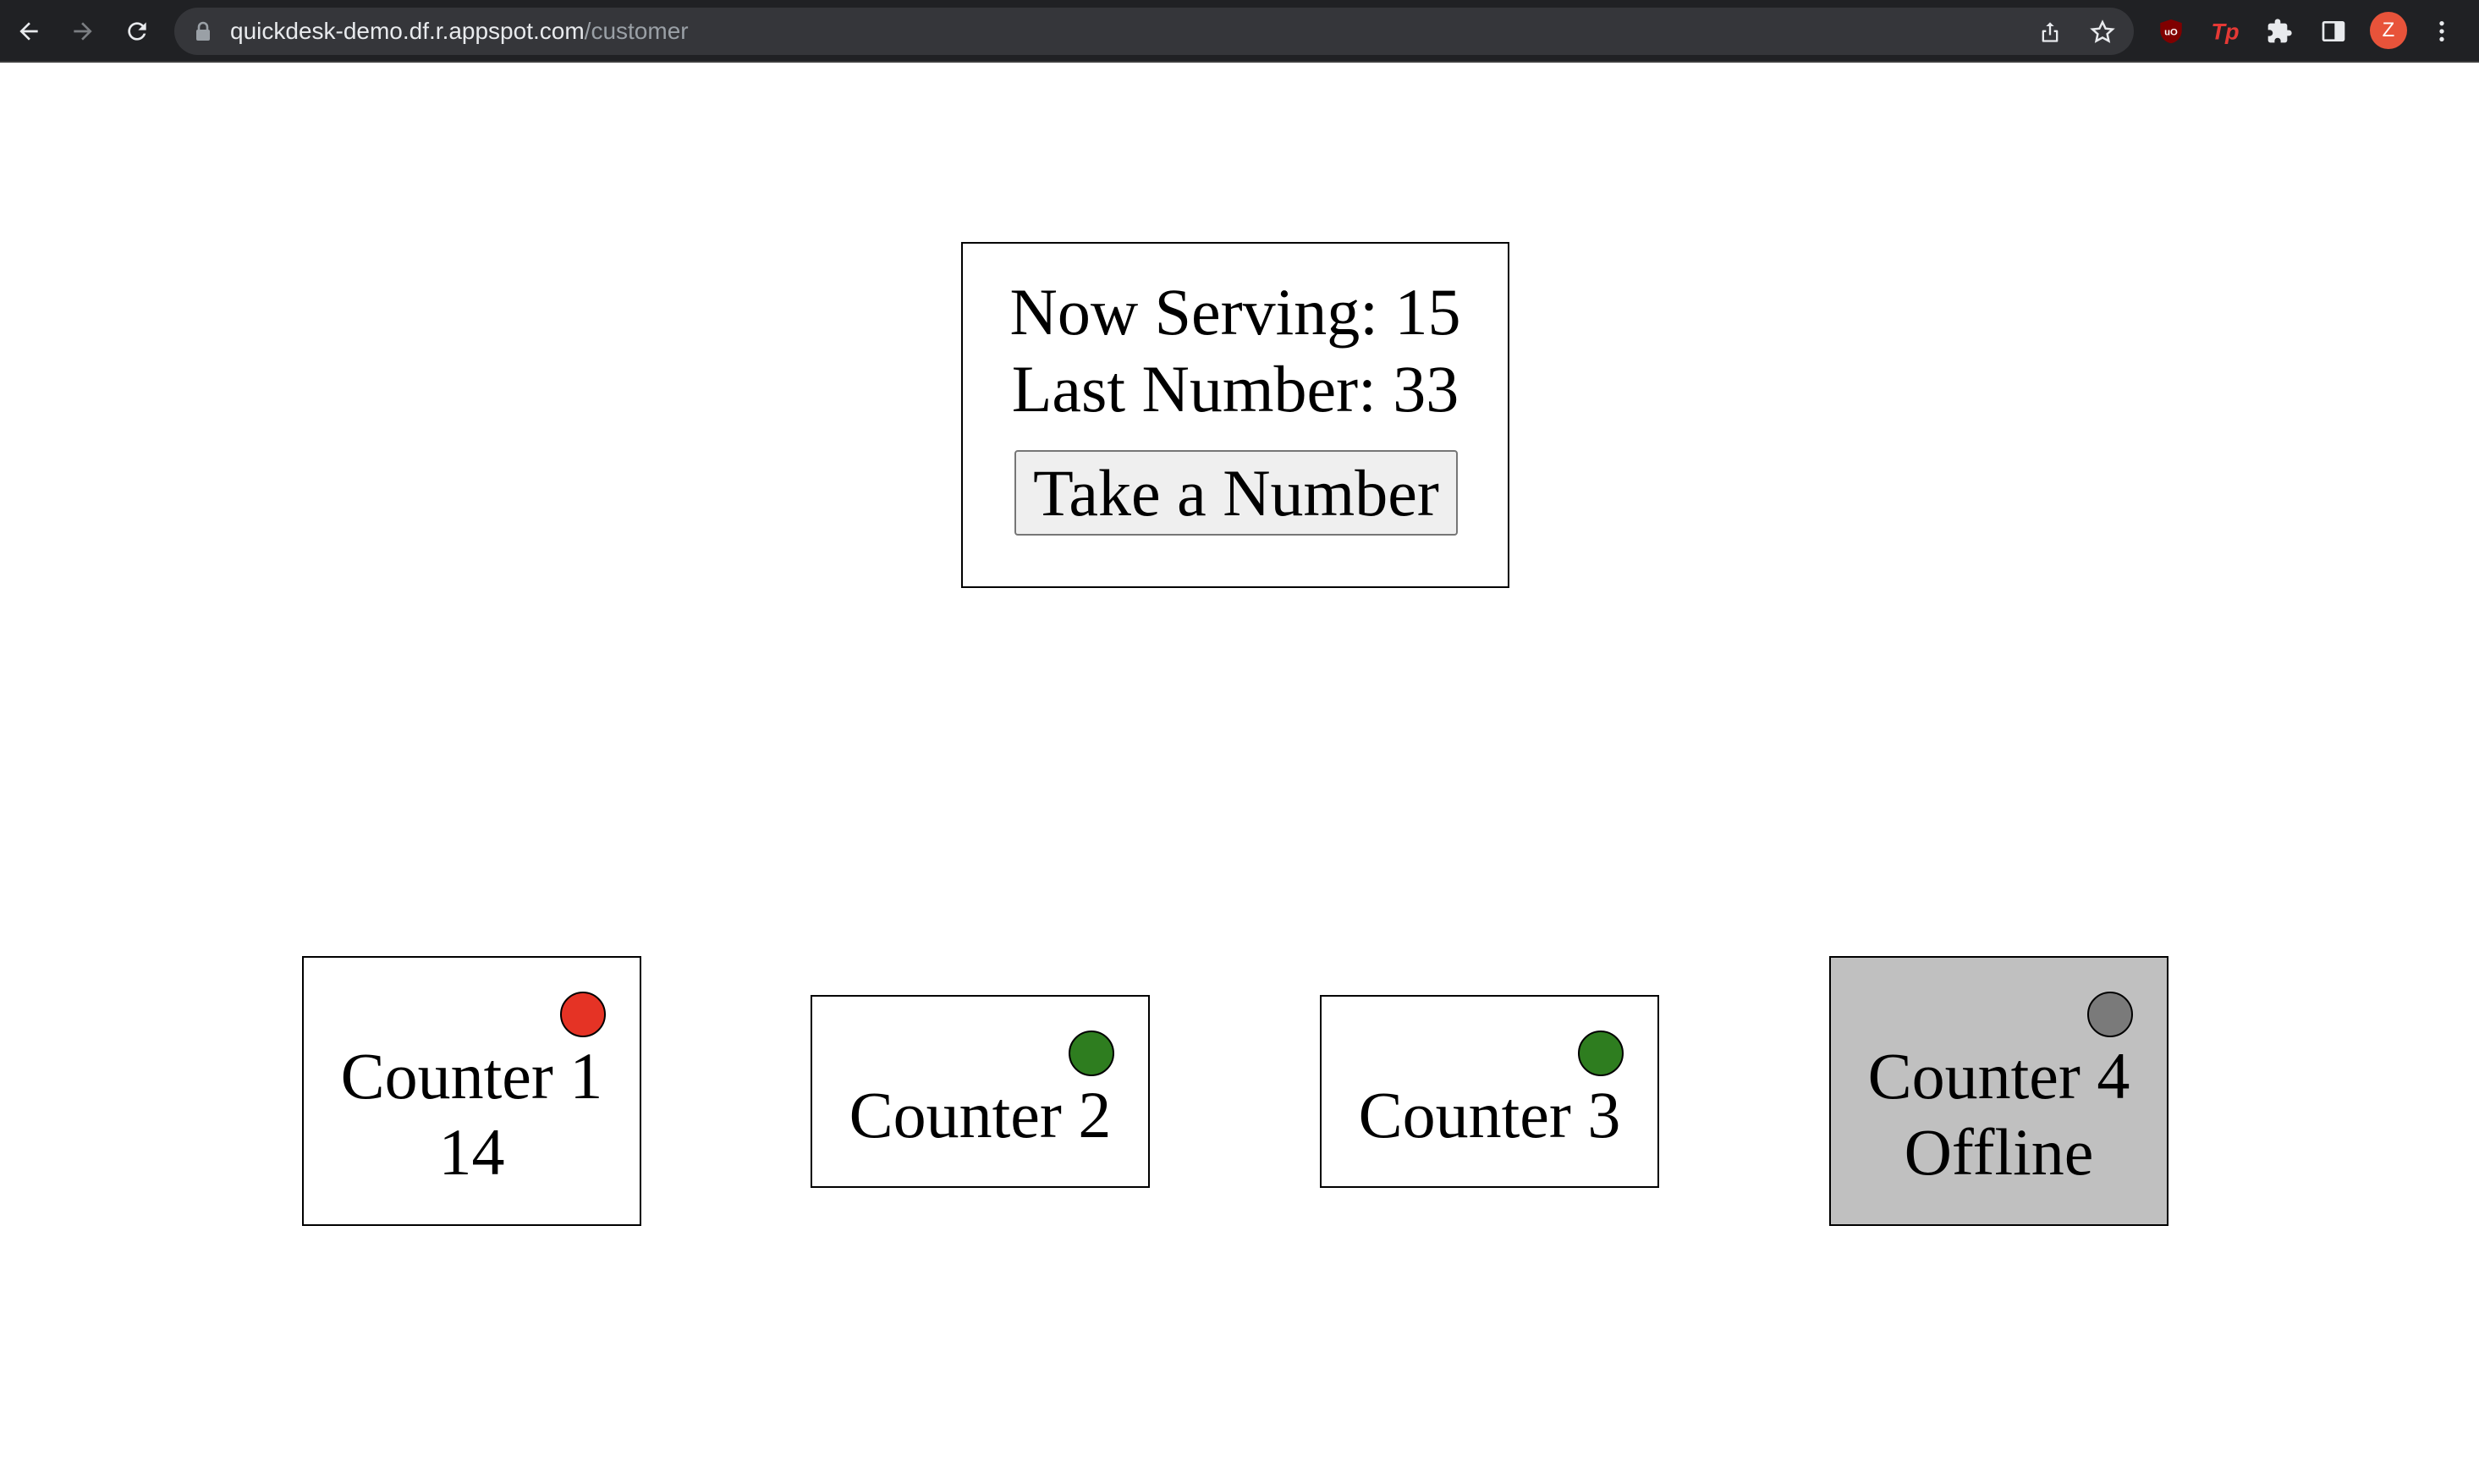 The width and height of the screenshot is (2479, 1484). Describe the element at coordinates (1235, 312) in the screenshot. I see `now-serving-text: Now Serving: 15` at that location.